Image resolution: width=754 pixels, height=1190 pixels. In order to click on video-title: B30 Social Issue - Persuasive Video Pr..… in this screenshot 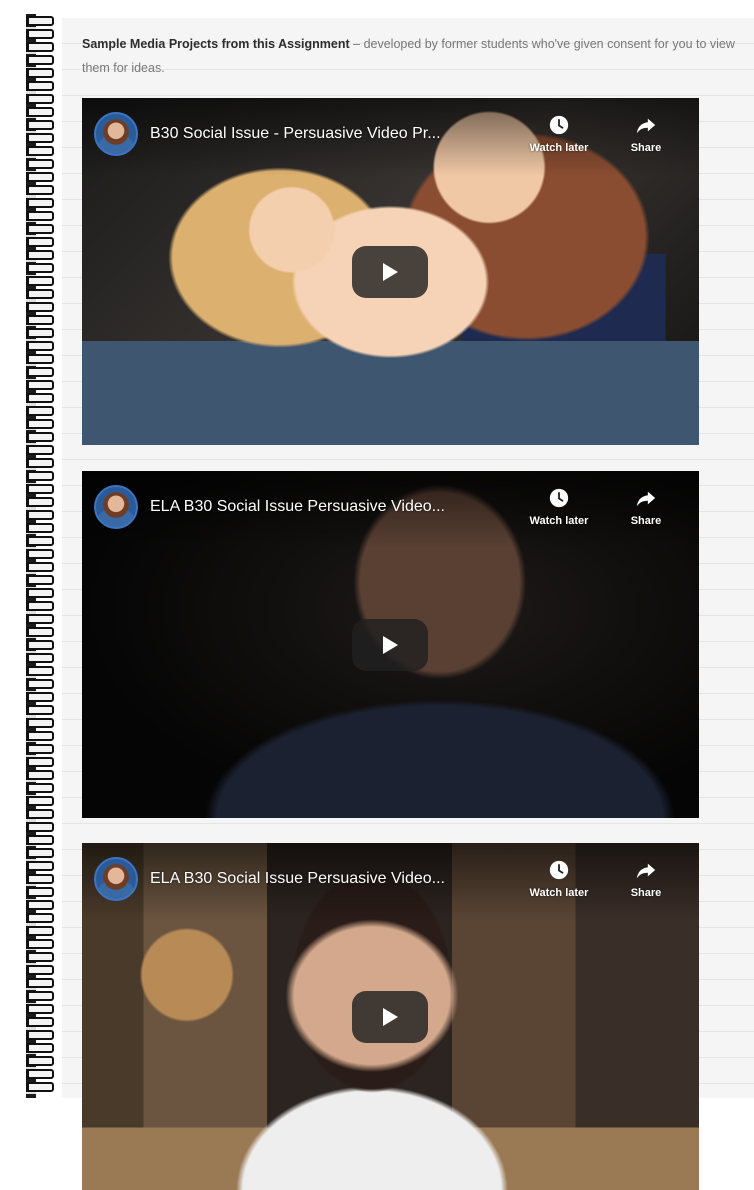, I will do `click(330, 134)`.